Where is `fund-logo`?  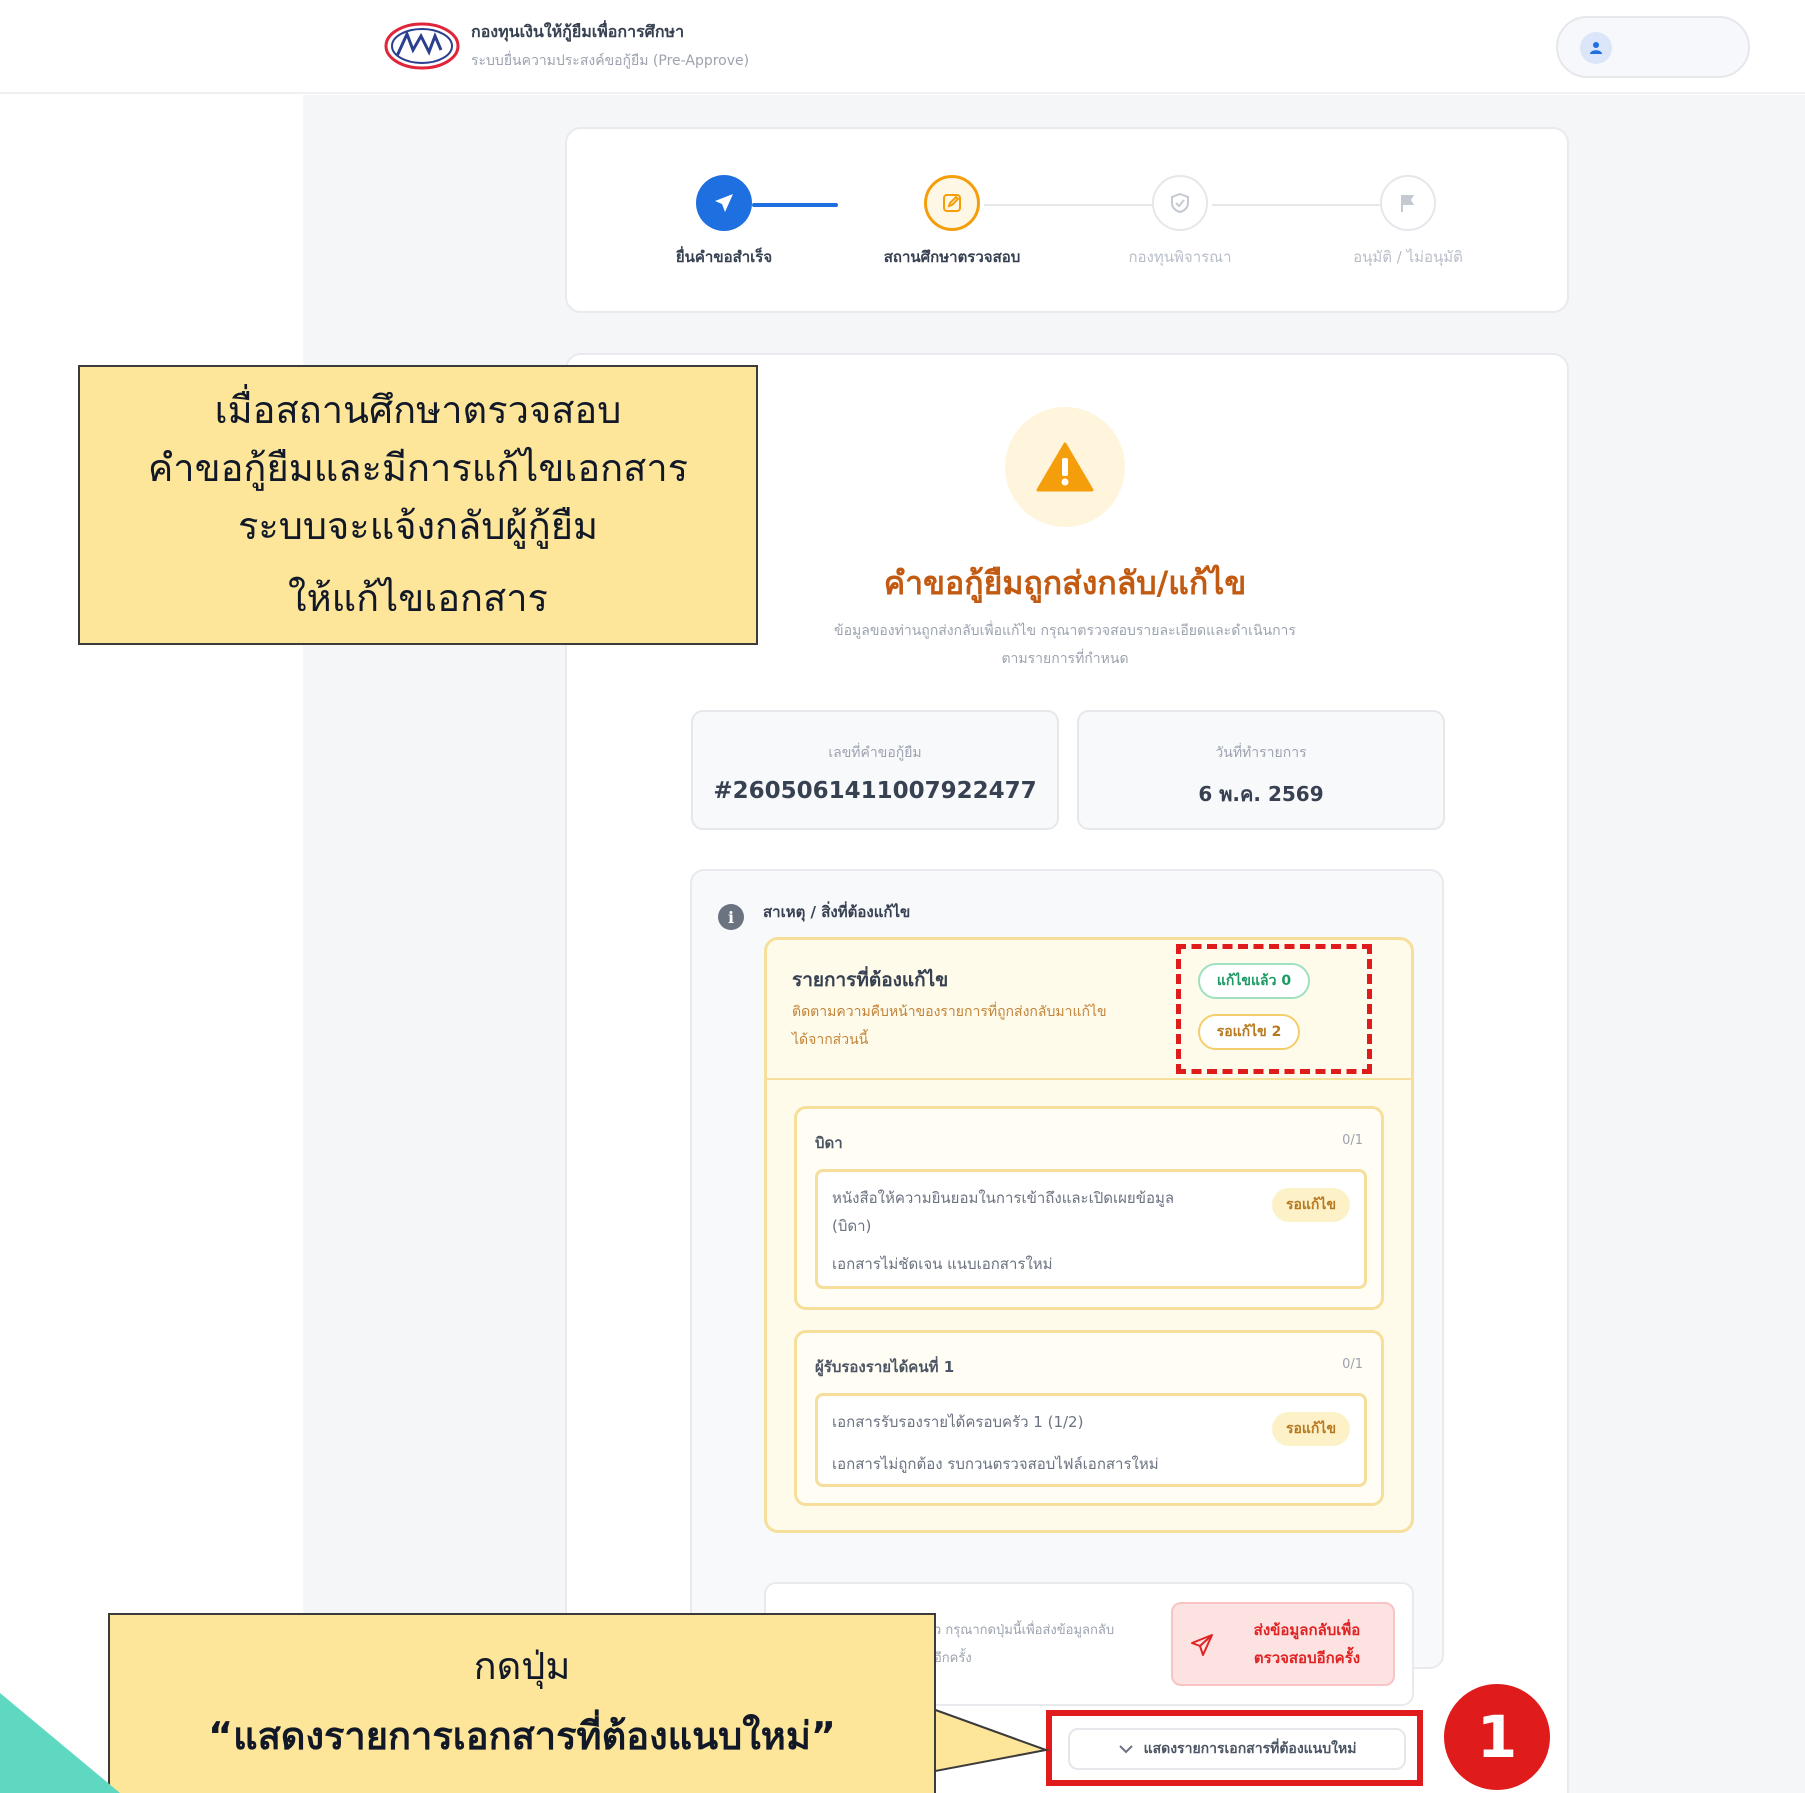 fund-logo is located at coordinates (422, 46).